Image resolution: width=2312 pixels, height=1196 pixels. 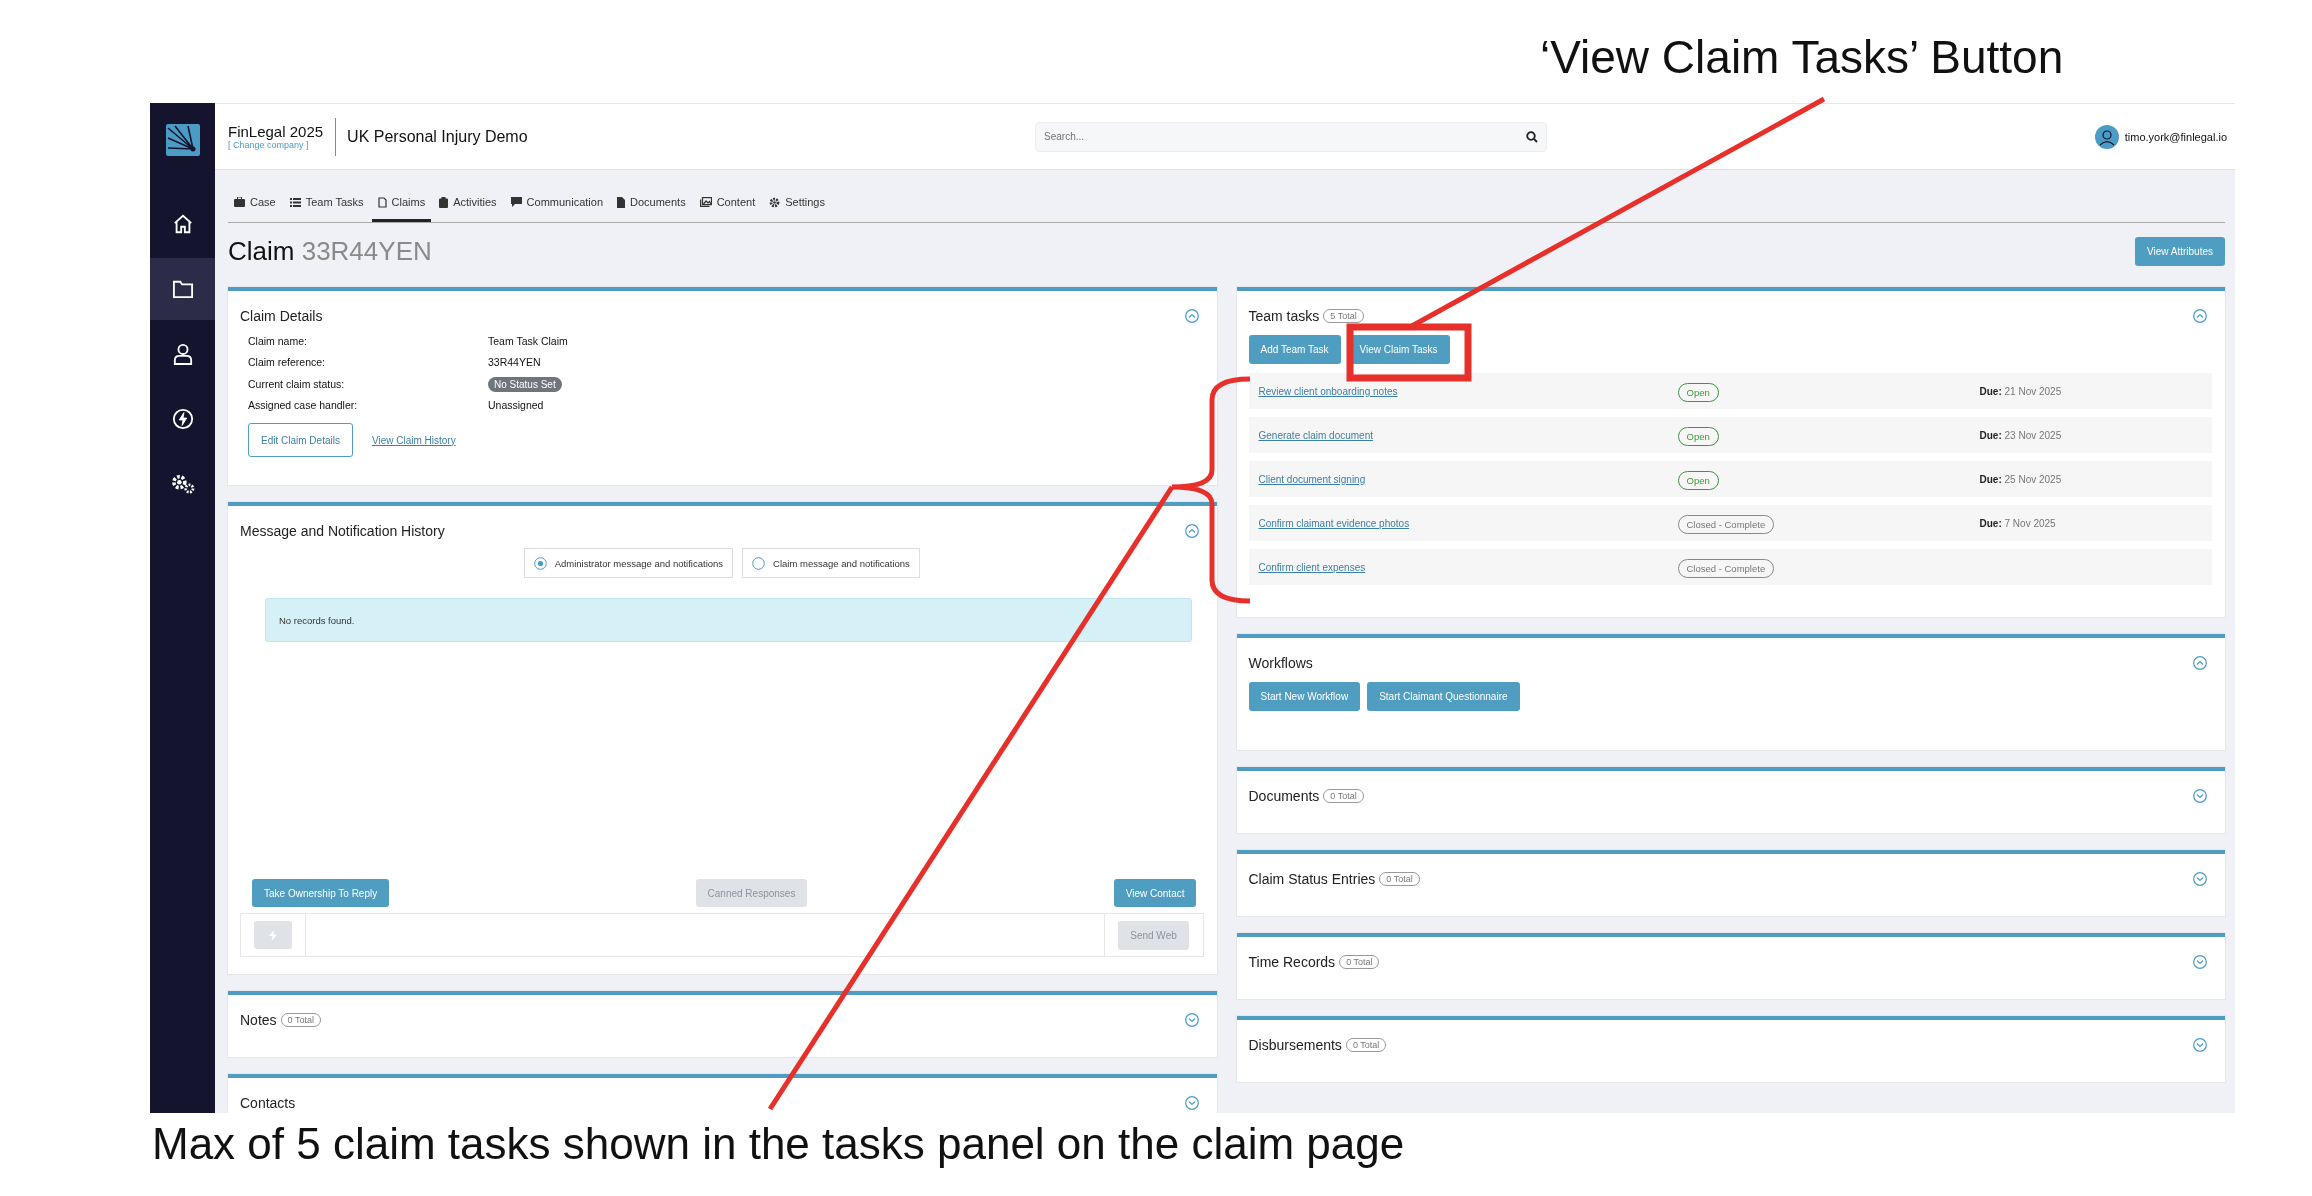 What do you see at coordinates (182, 224) in the screenshot?
I see `home-icon` at bounding box center [182, 224].